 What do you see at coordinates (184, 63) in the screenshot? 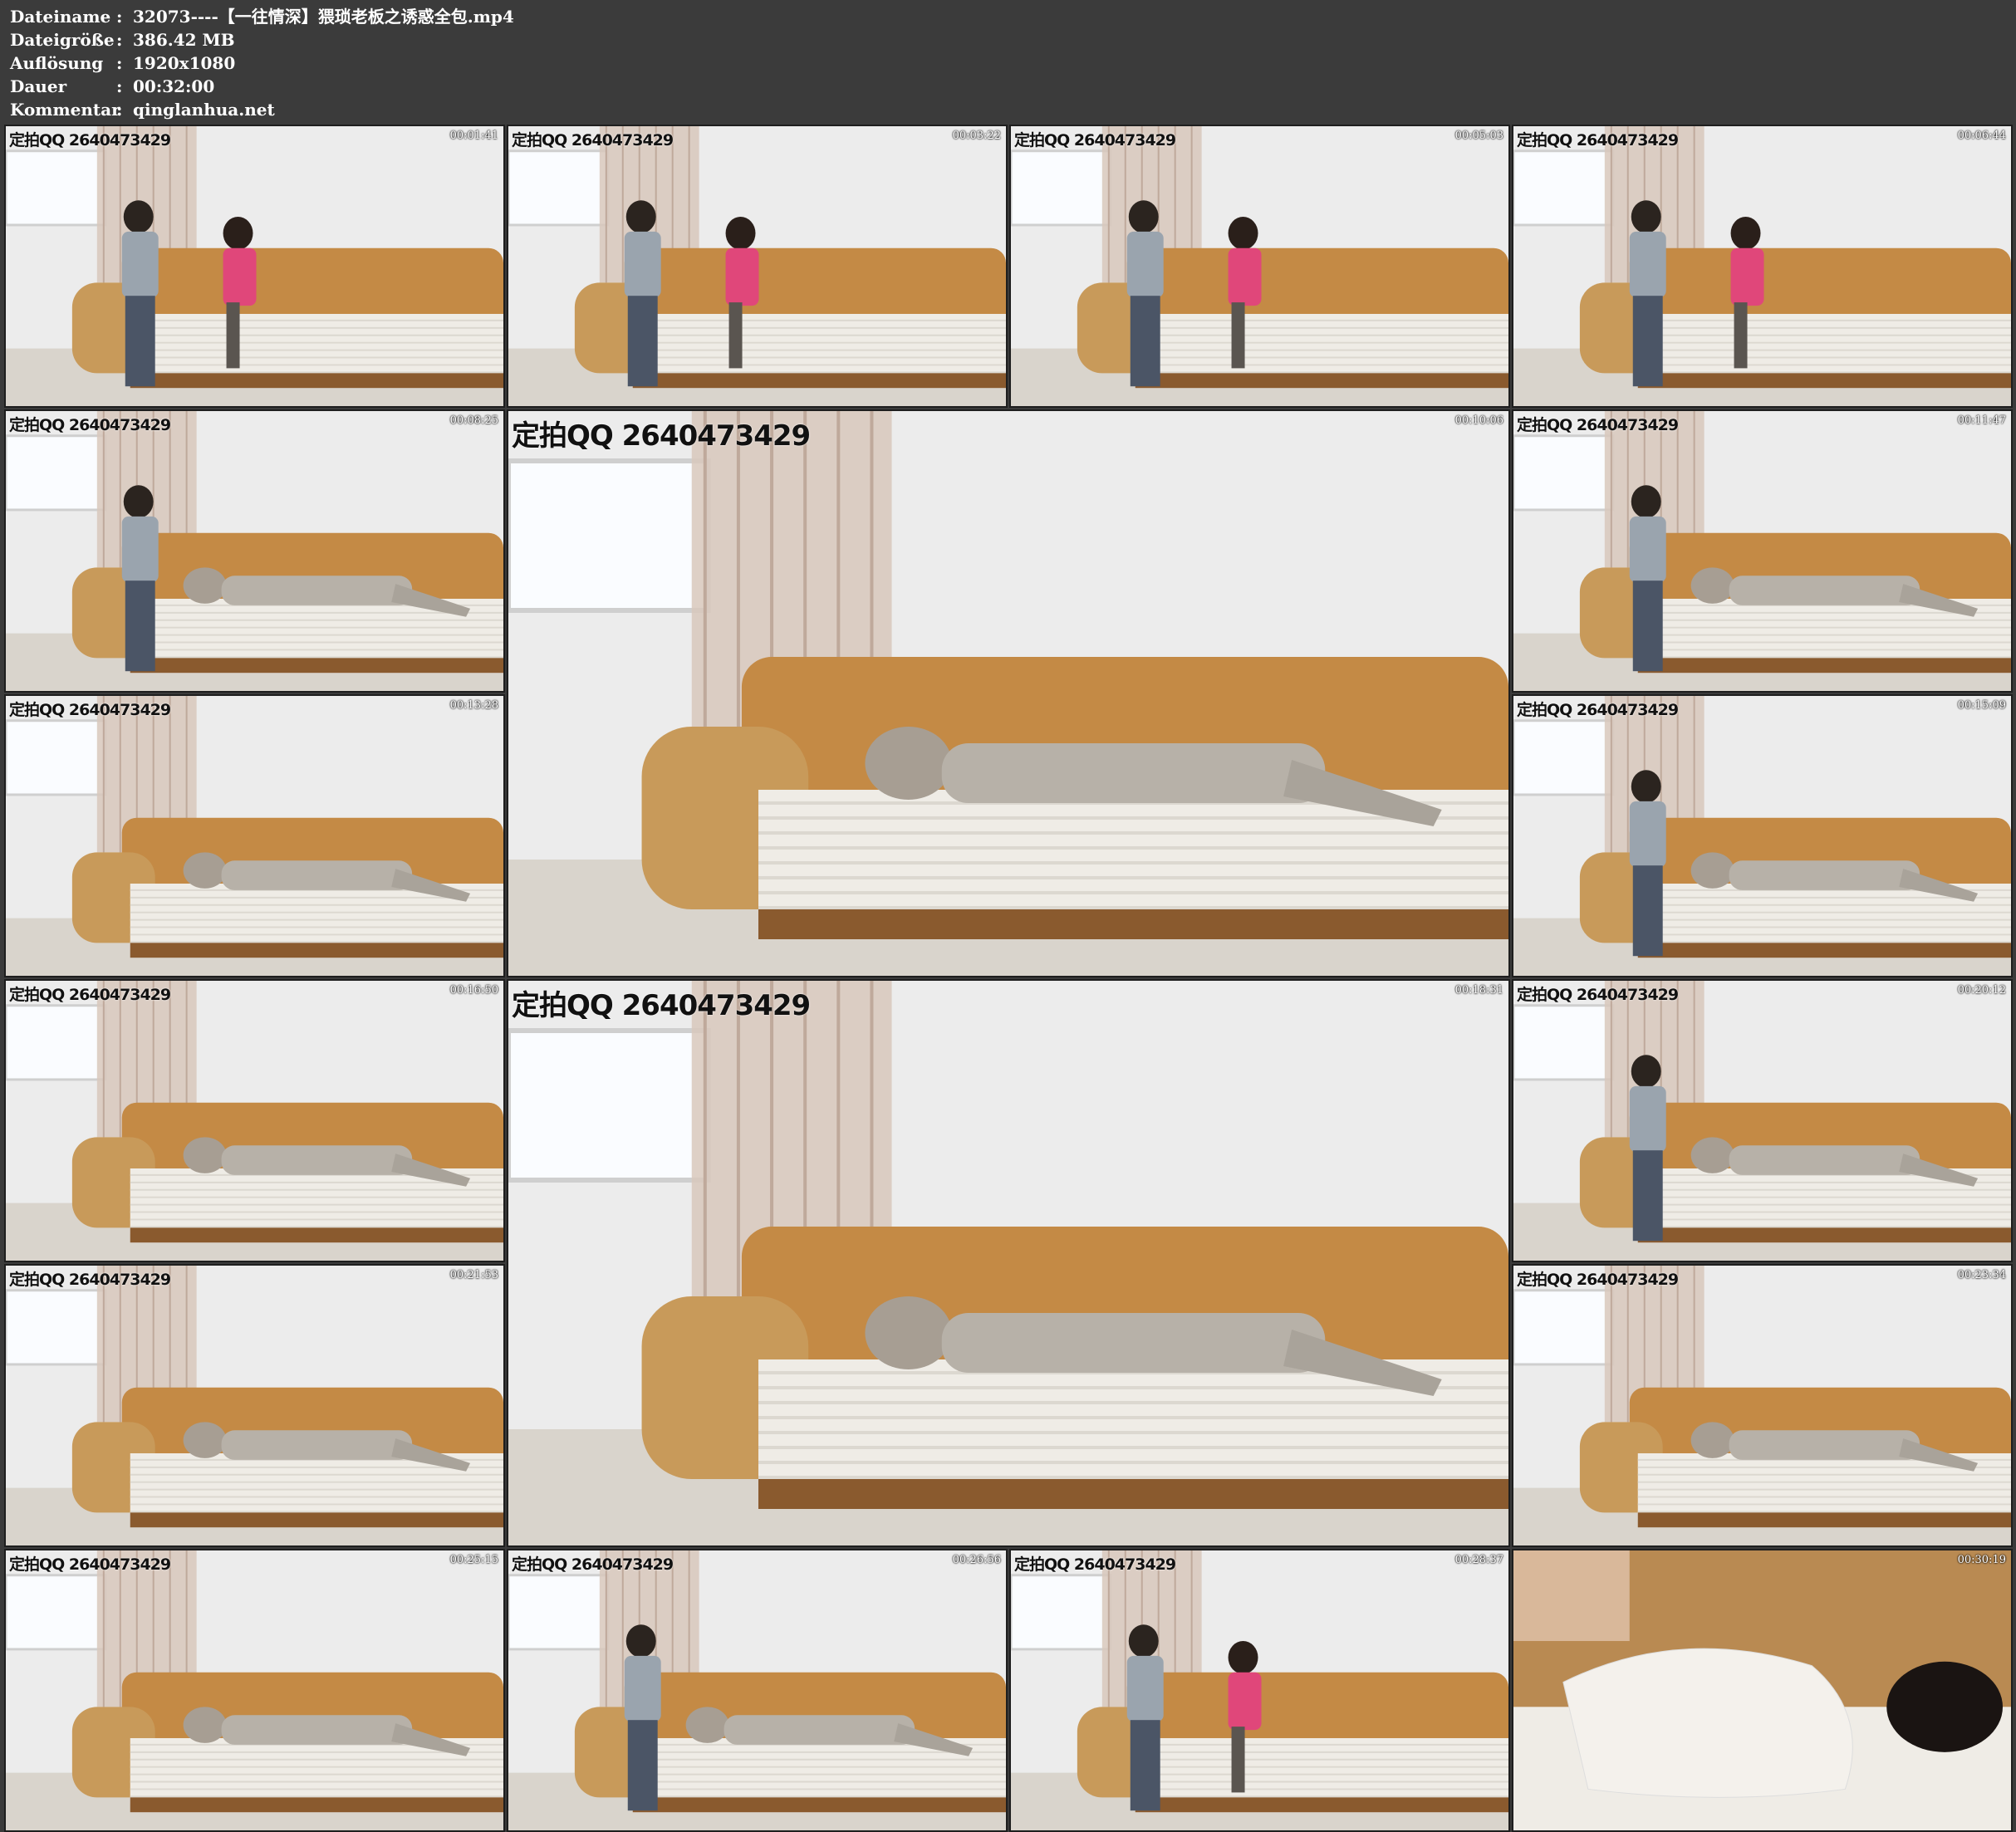
I see `resolution-value: 1920x1080` at bounding box center [184, 63].